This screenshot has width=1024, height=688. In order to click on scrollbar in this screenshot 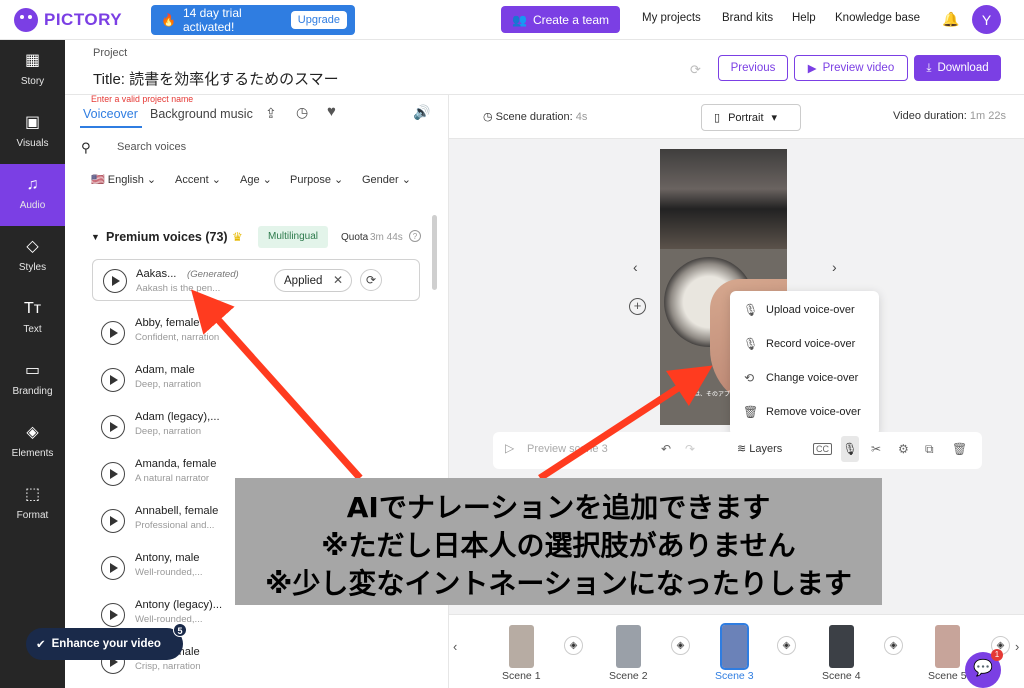, I will do `click(434, 252)`.